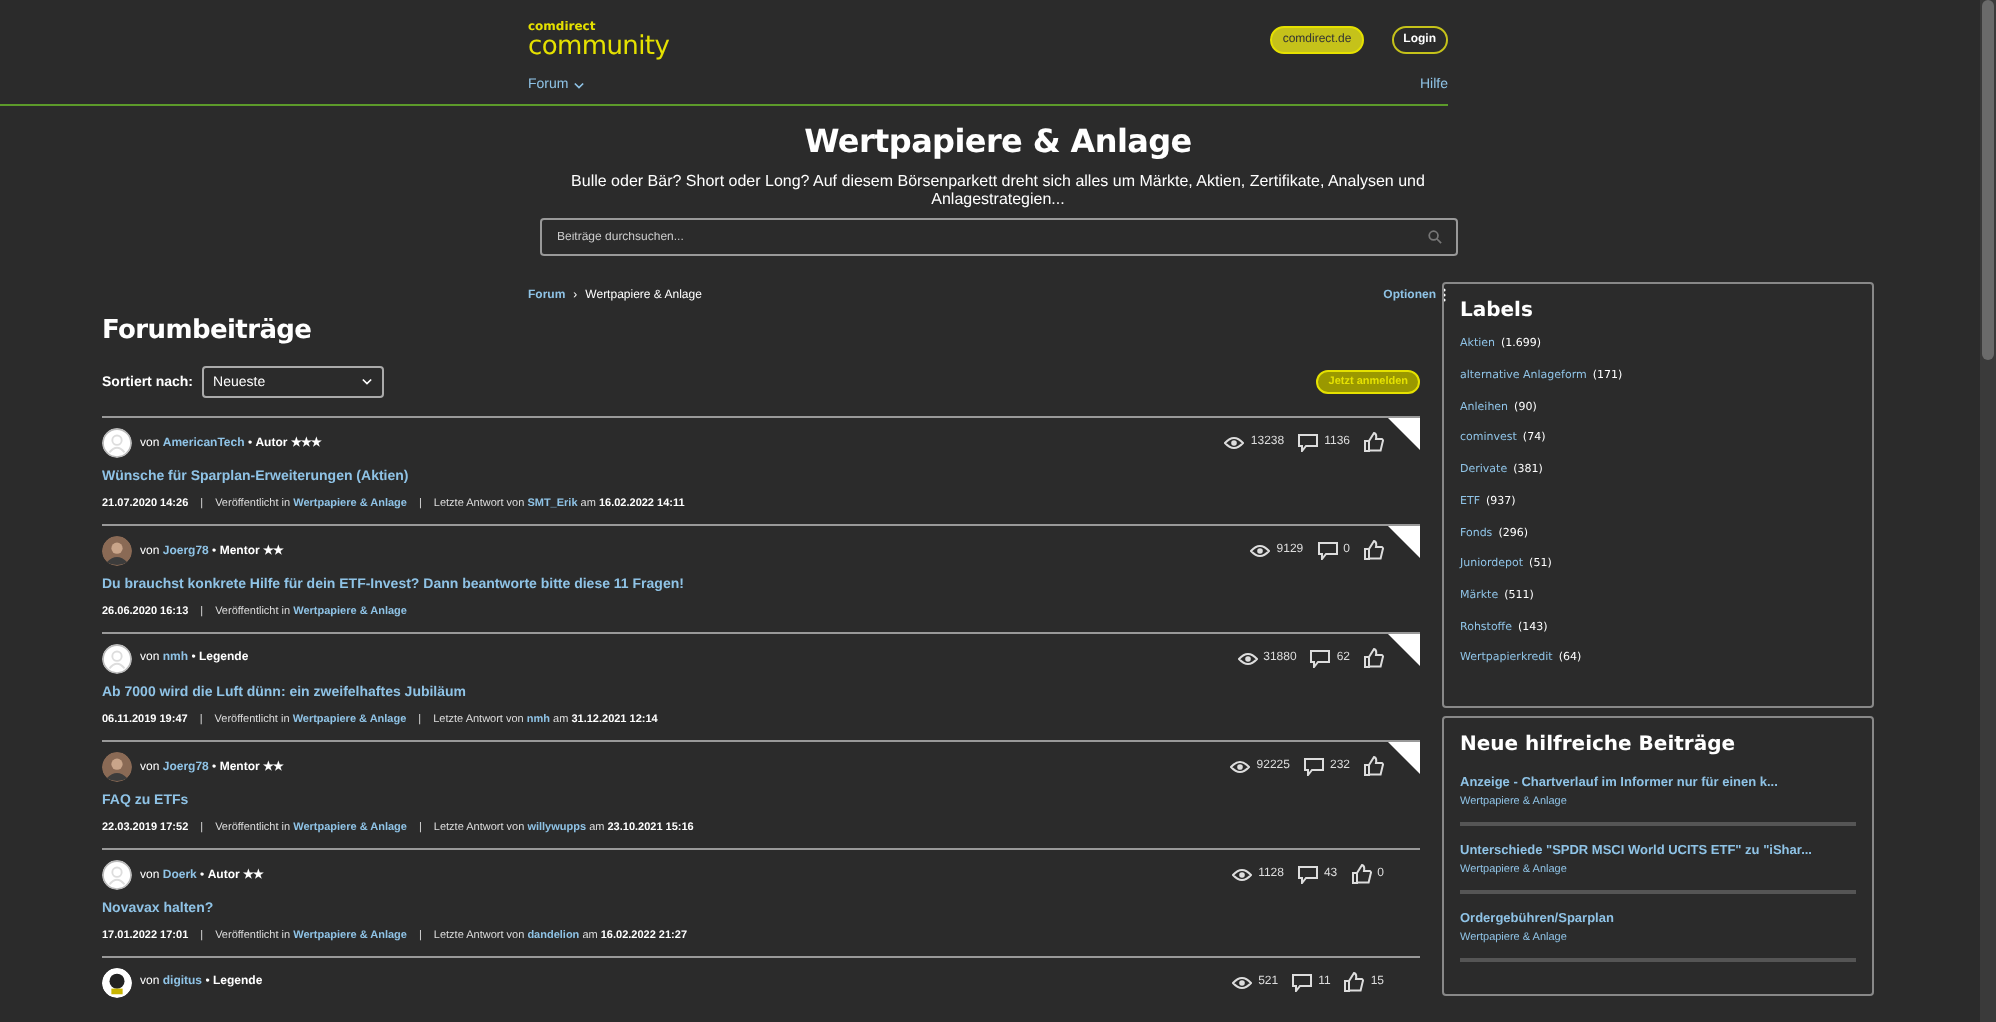  Describe the element at coordinates (998, 141) in the screenshot. I see `page-title: Wertpapiere & Anlage` at that location.